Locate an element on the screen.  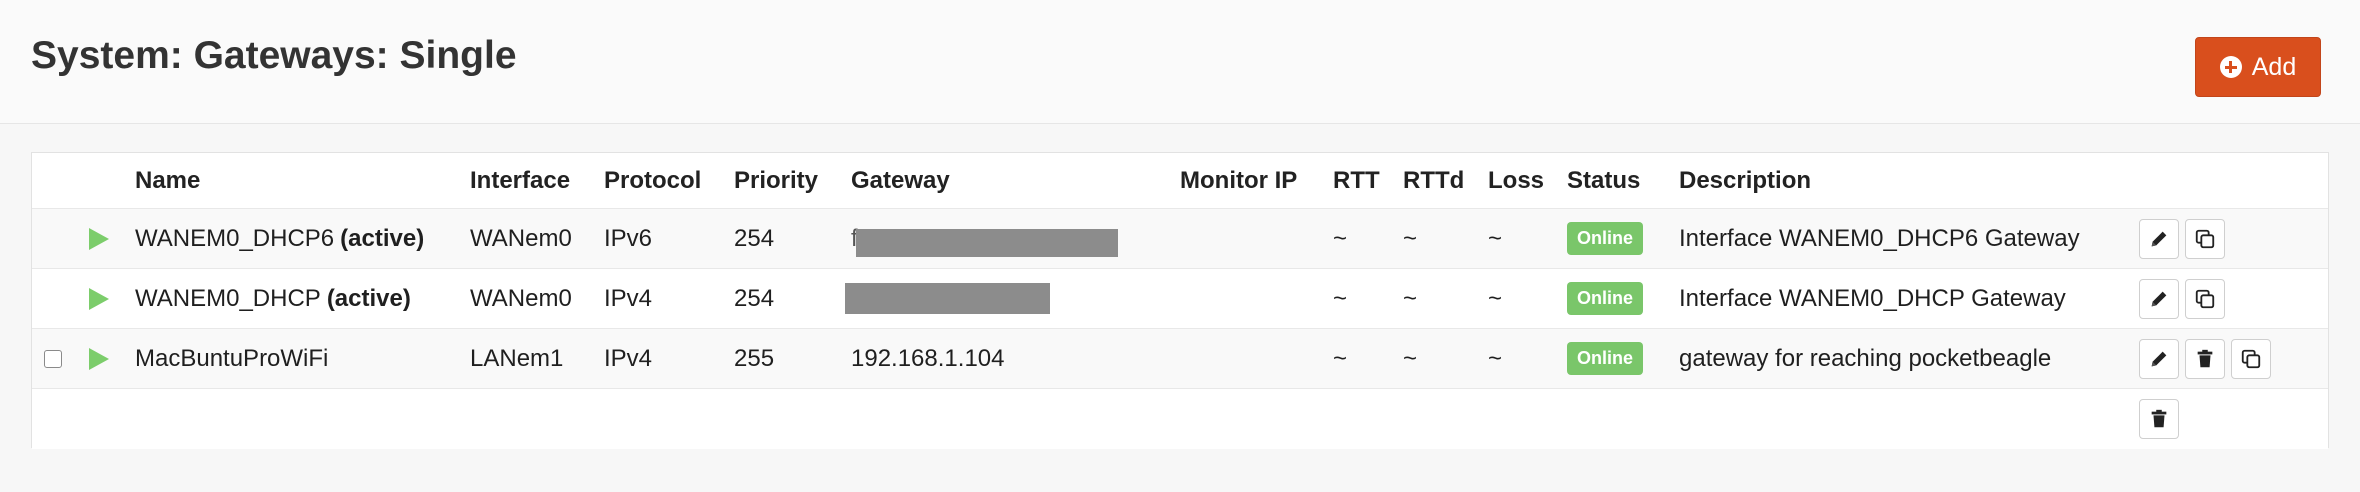
column-header-protocol: Protocol is located at coordinates (652, 180).